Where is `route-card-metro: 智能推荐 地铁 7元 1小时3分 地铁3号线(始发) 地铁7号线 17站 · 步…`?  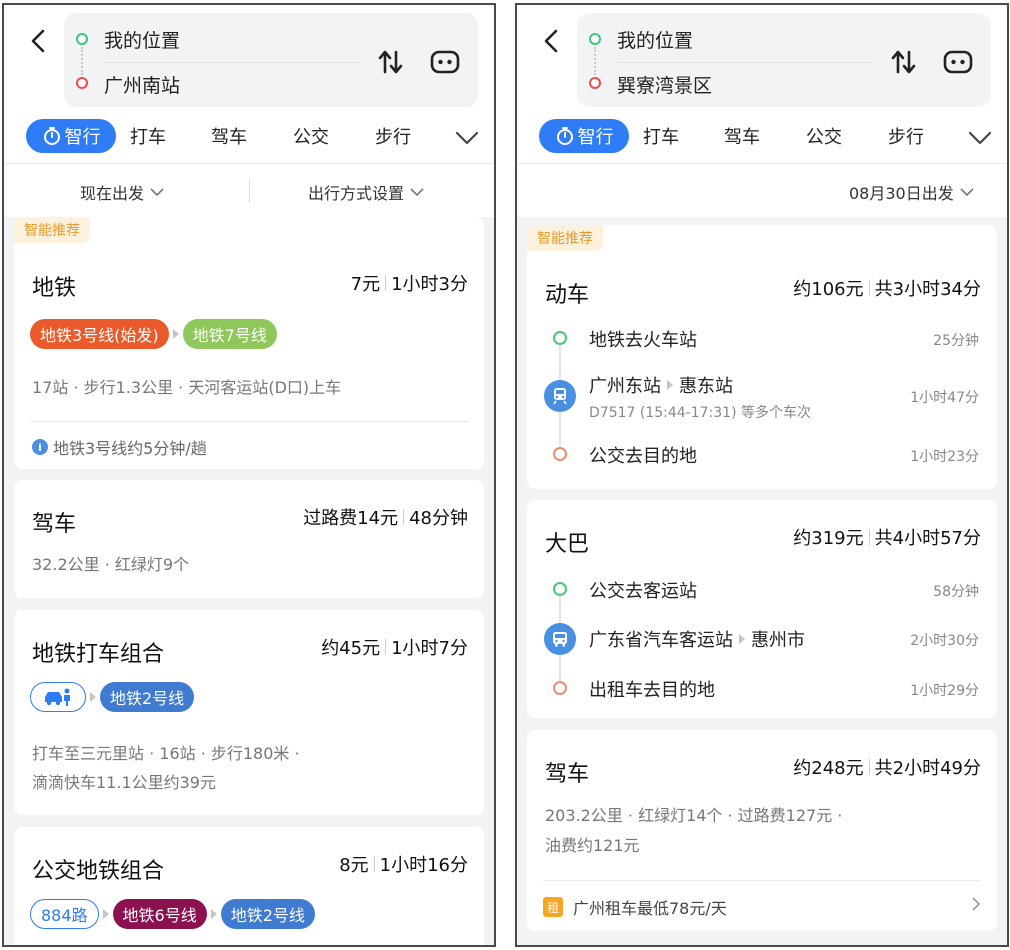 route-card-metro: 智能推荐 地铁 7元 1小时3分 地铁3号线(始发) 地铁7号线 17站 · 步… is located at coordinates (249, 343).